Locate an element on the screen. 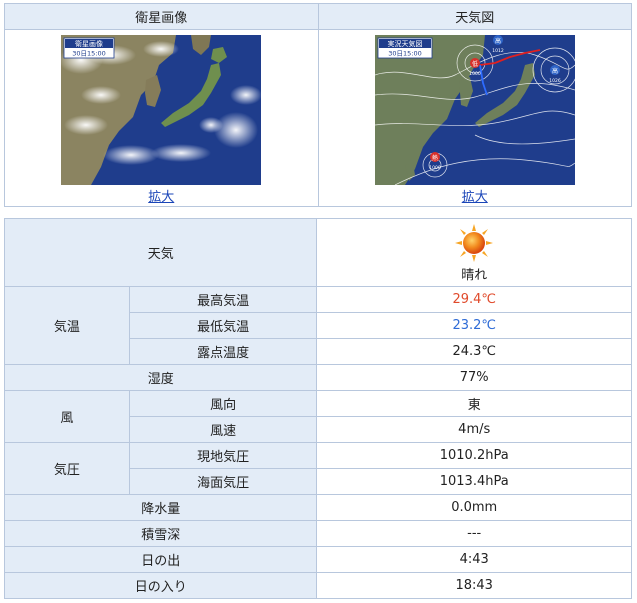 This screenshot has height=603, width=637. weather-map-badge-title: 実況天気図 is located at coordinates (404, 43).